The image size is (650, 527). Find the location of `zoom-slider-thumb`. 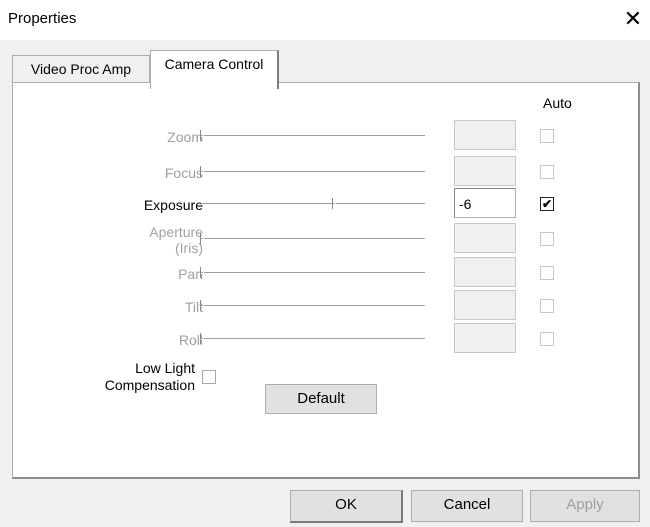

zoom-slider-thumb is located at coordinates (202, 135).